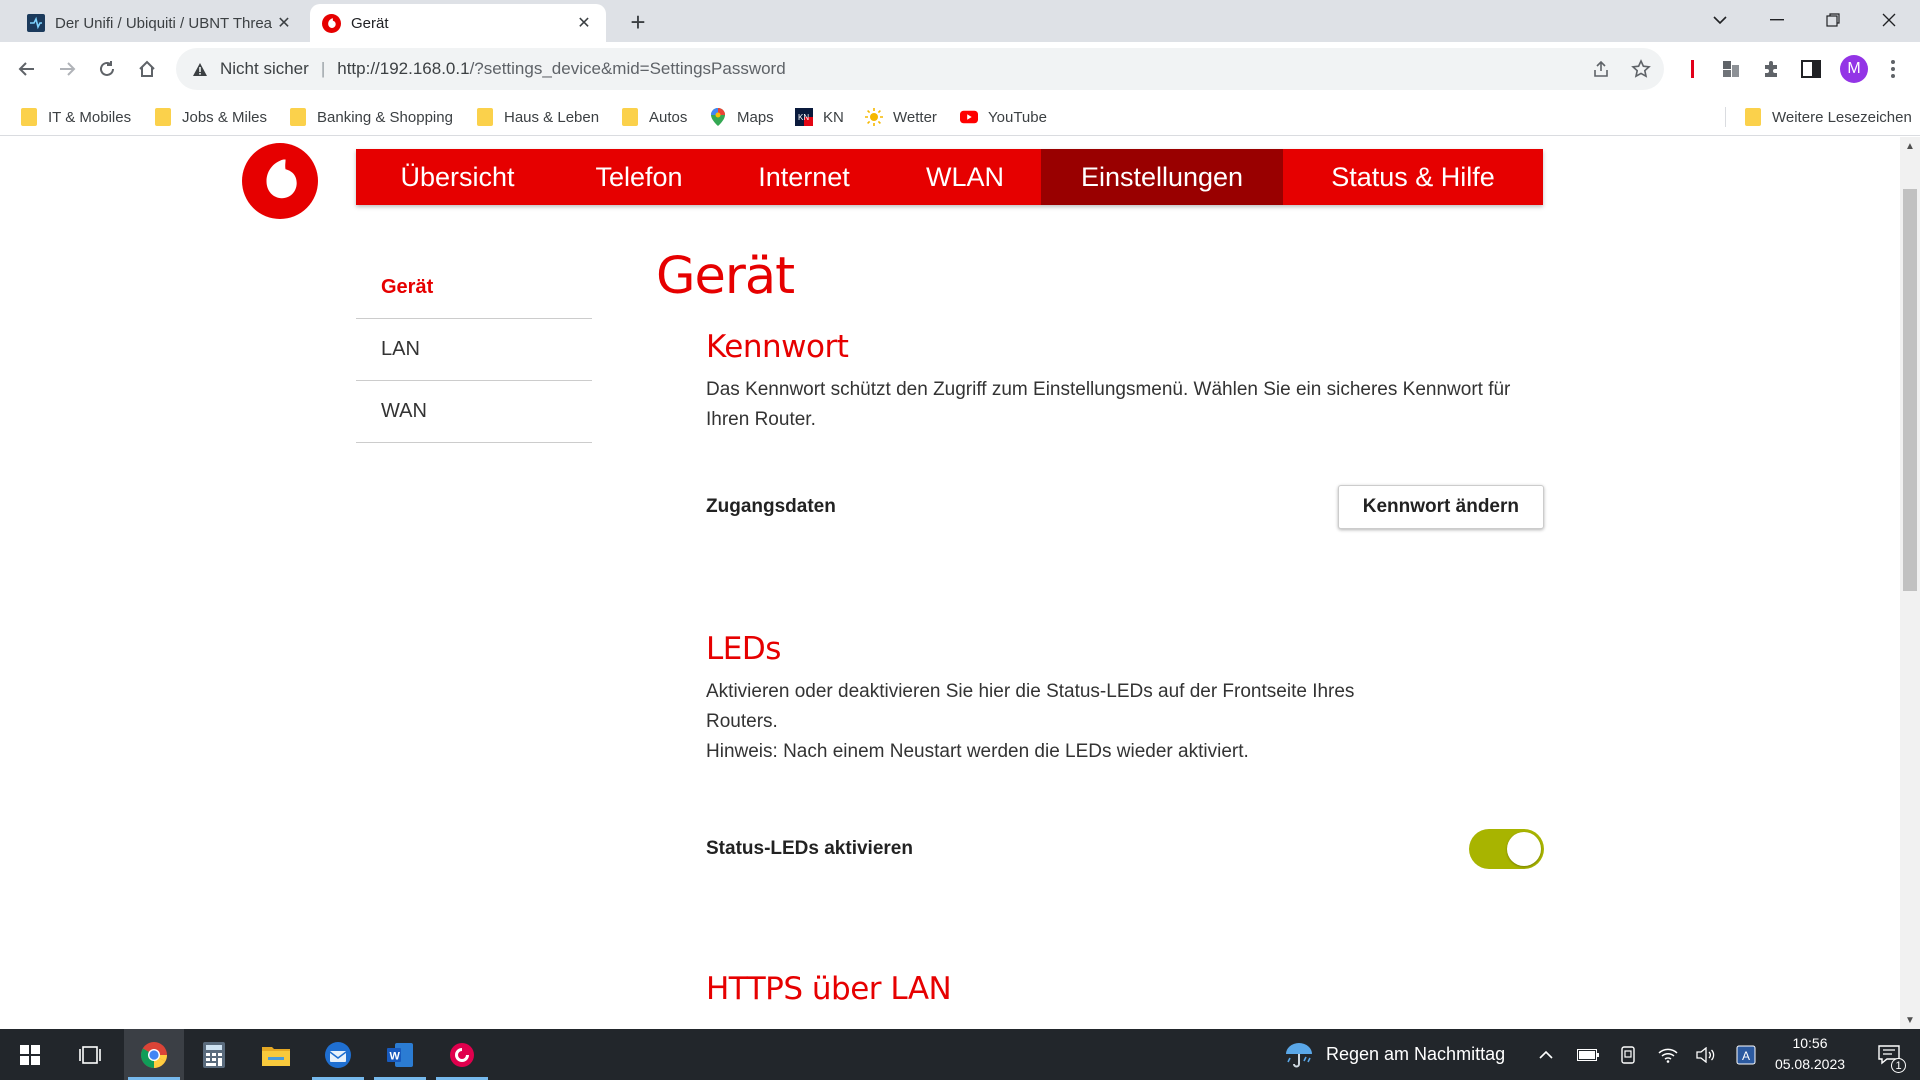 The image size is (1920, 1080). What do you see at coordinates (1810, 1054) in the screenshot?
I see `system-clock: 10:56 05.08.2023` at bounding box center [1810, 1054].